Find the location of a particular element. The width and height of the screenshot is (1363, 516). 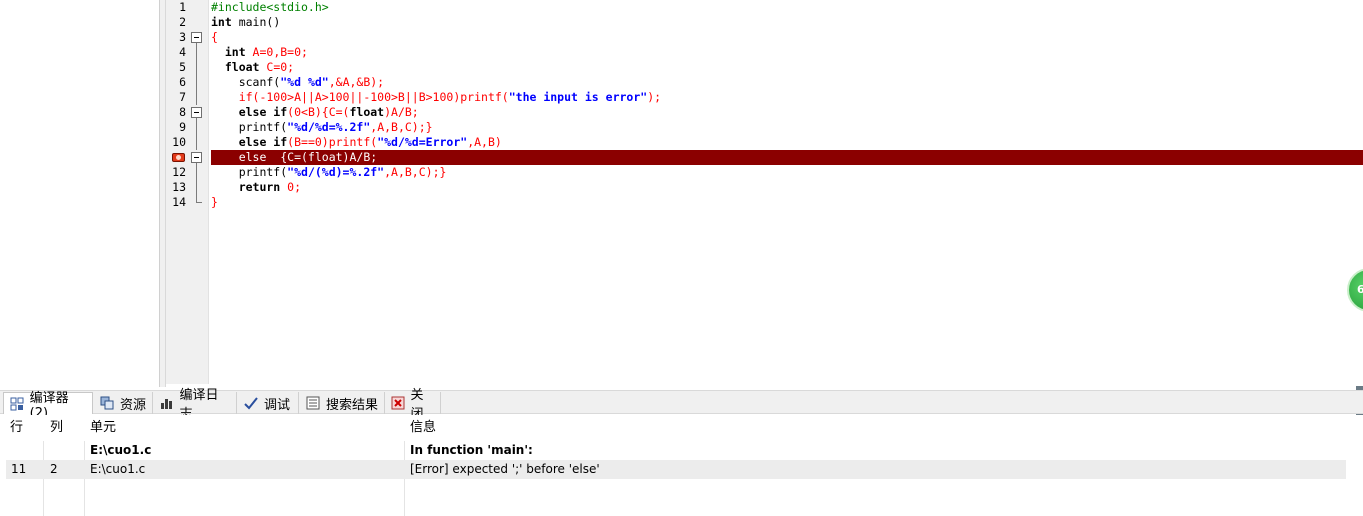

error-marker-icon is located at coordinates (178, 157).